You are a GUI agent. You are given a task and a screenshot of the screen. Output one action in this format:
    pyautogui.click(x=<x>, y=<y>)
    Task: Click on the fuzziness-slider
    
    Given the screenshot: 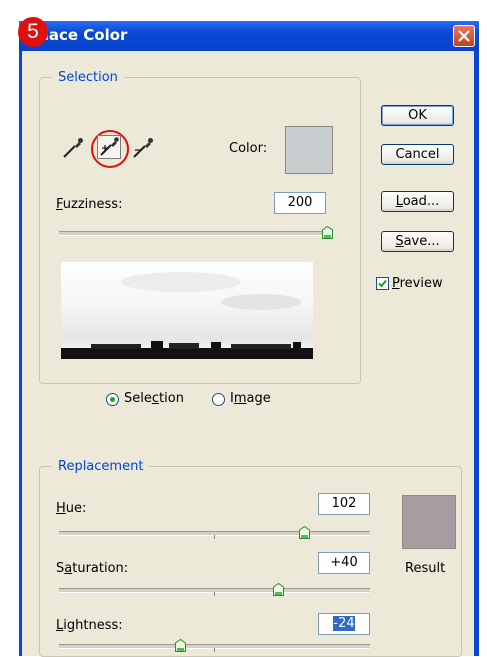 What is the action you would take?
    pyautogui.click(x=196, y=232)
    